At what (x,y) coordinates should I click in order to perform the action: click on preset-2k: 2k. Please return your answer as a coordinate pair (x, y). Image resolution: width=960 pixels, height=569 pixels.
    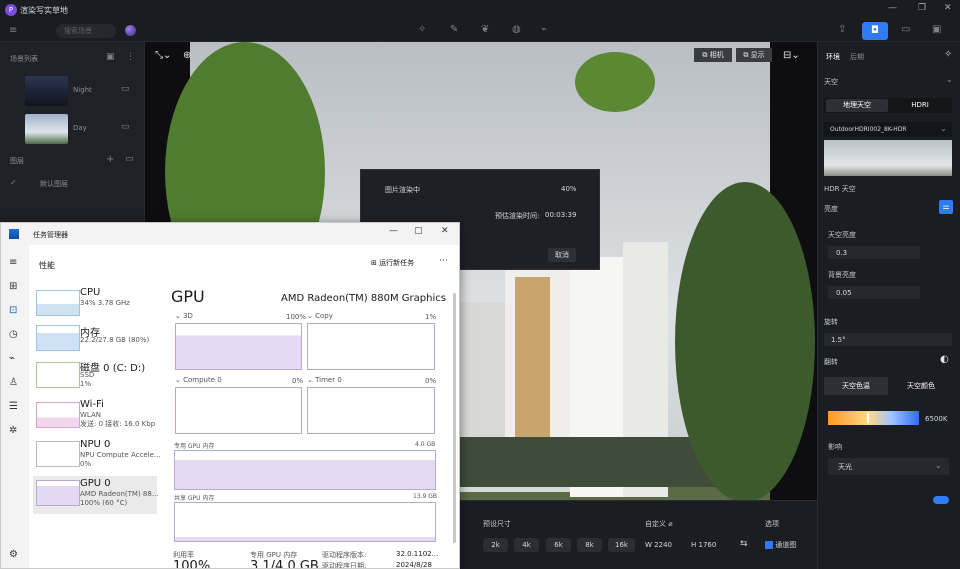
    Looking at the image, I should click on (495, 545).